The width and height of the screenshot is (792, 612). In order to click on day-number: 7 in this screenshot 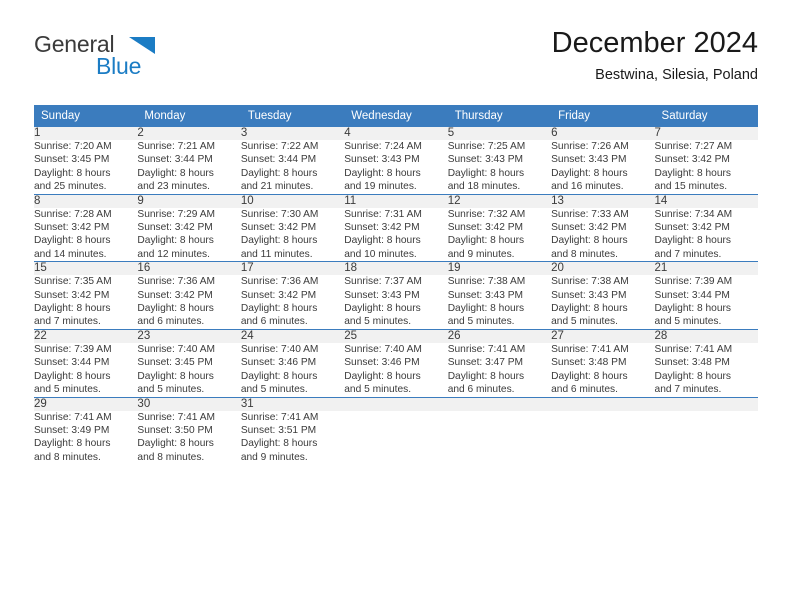, I will do `click(706, 133)`.